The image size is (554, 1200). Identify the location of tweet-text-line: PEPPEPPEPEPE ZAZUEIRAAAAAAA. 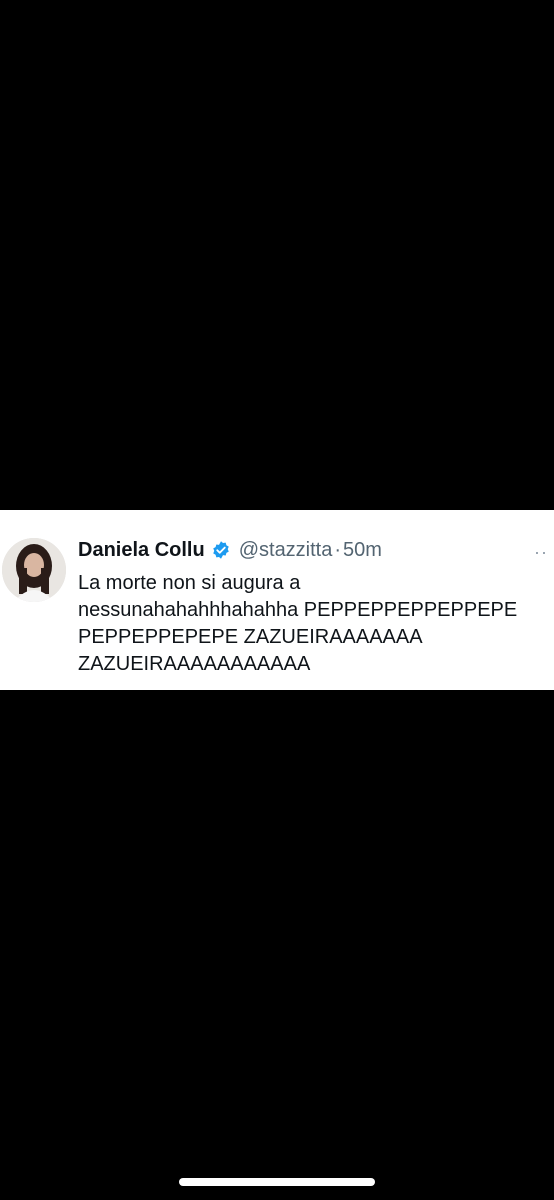
(250, 637).